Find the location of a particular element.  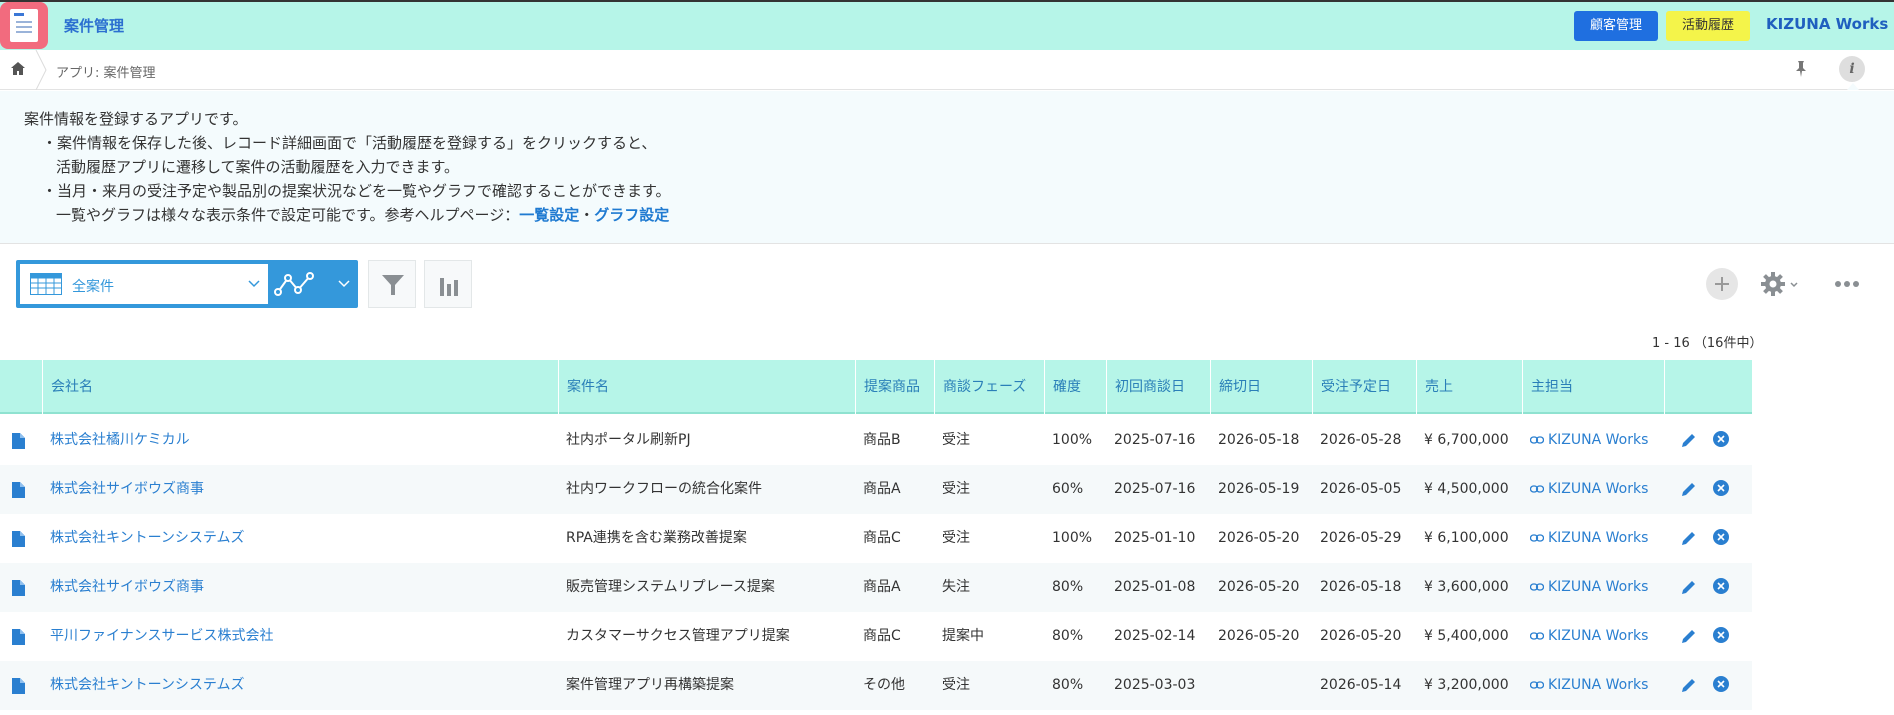

column-header-sales: 売上 is located at coordinates (1469, 387).